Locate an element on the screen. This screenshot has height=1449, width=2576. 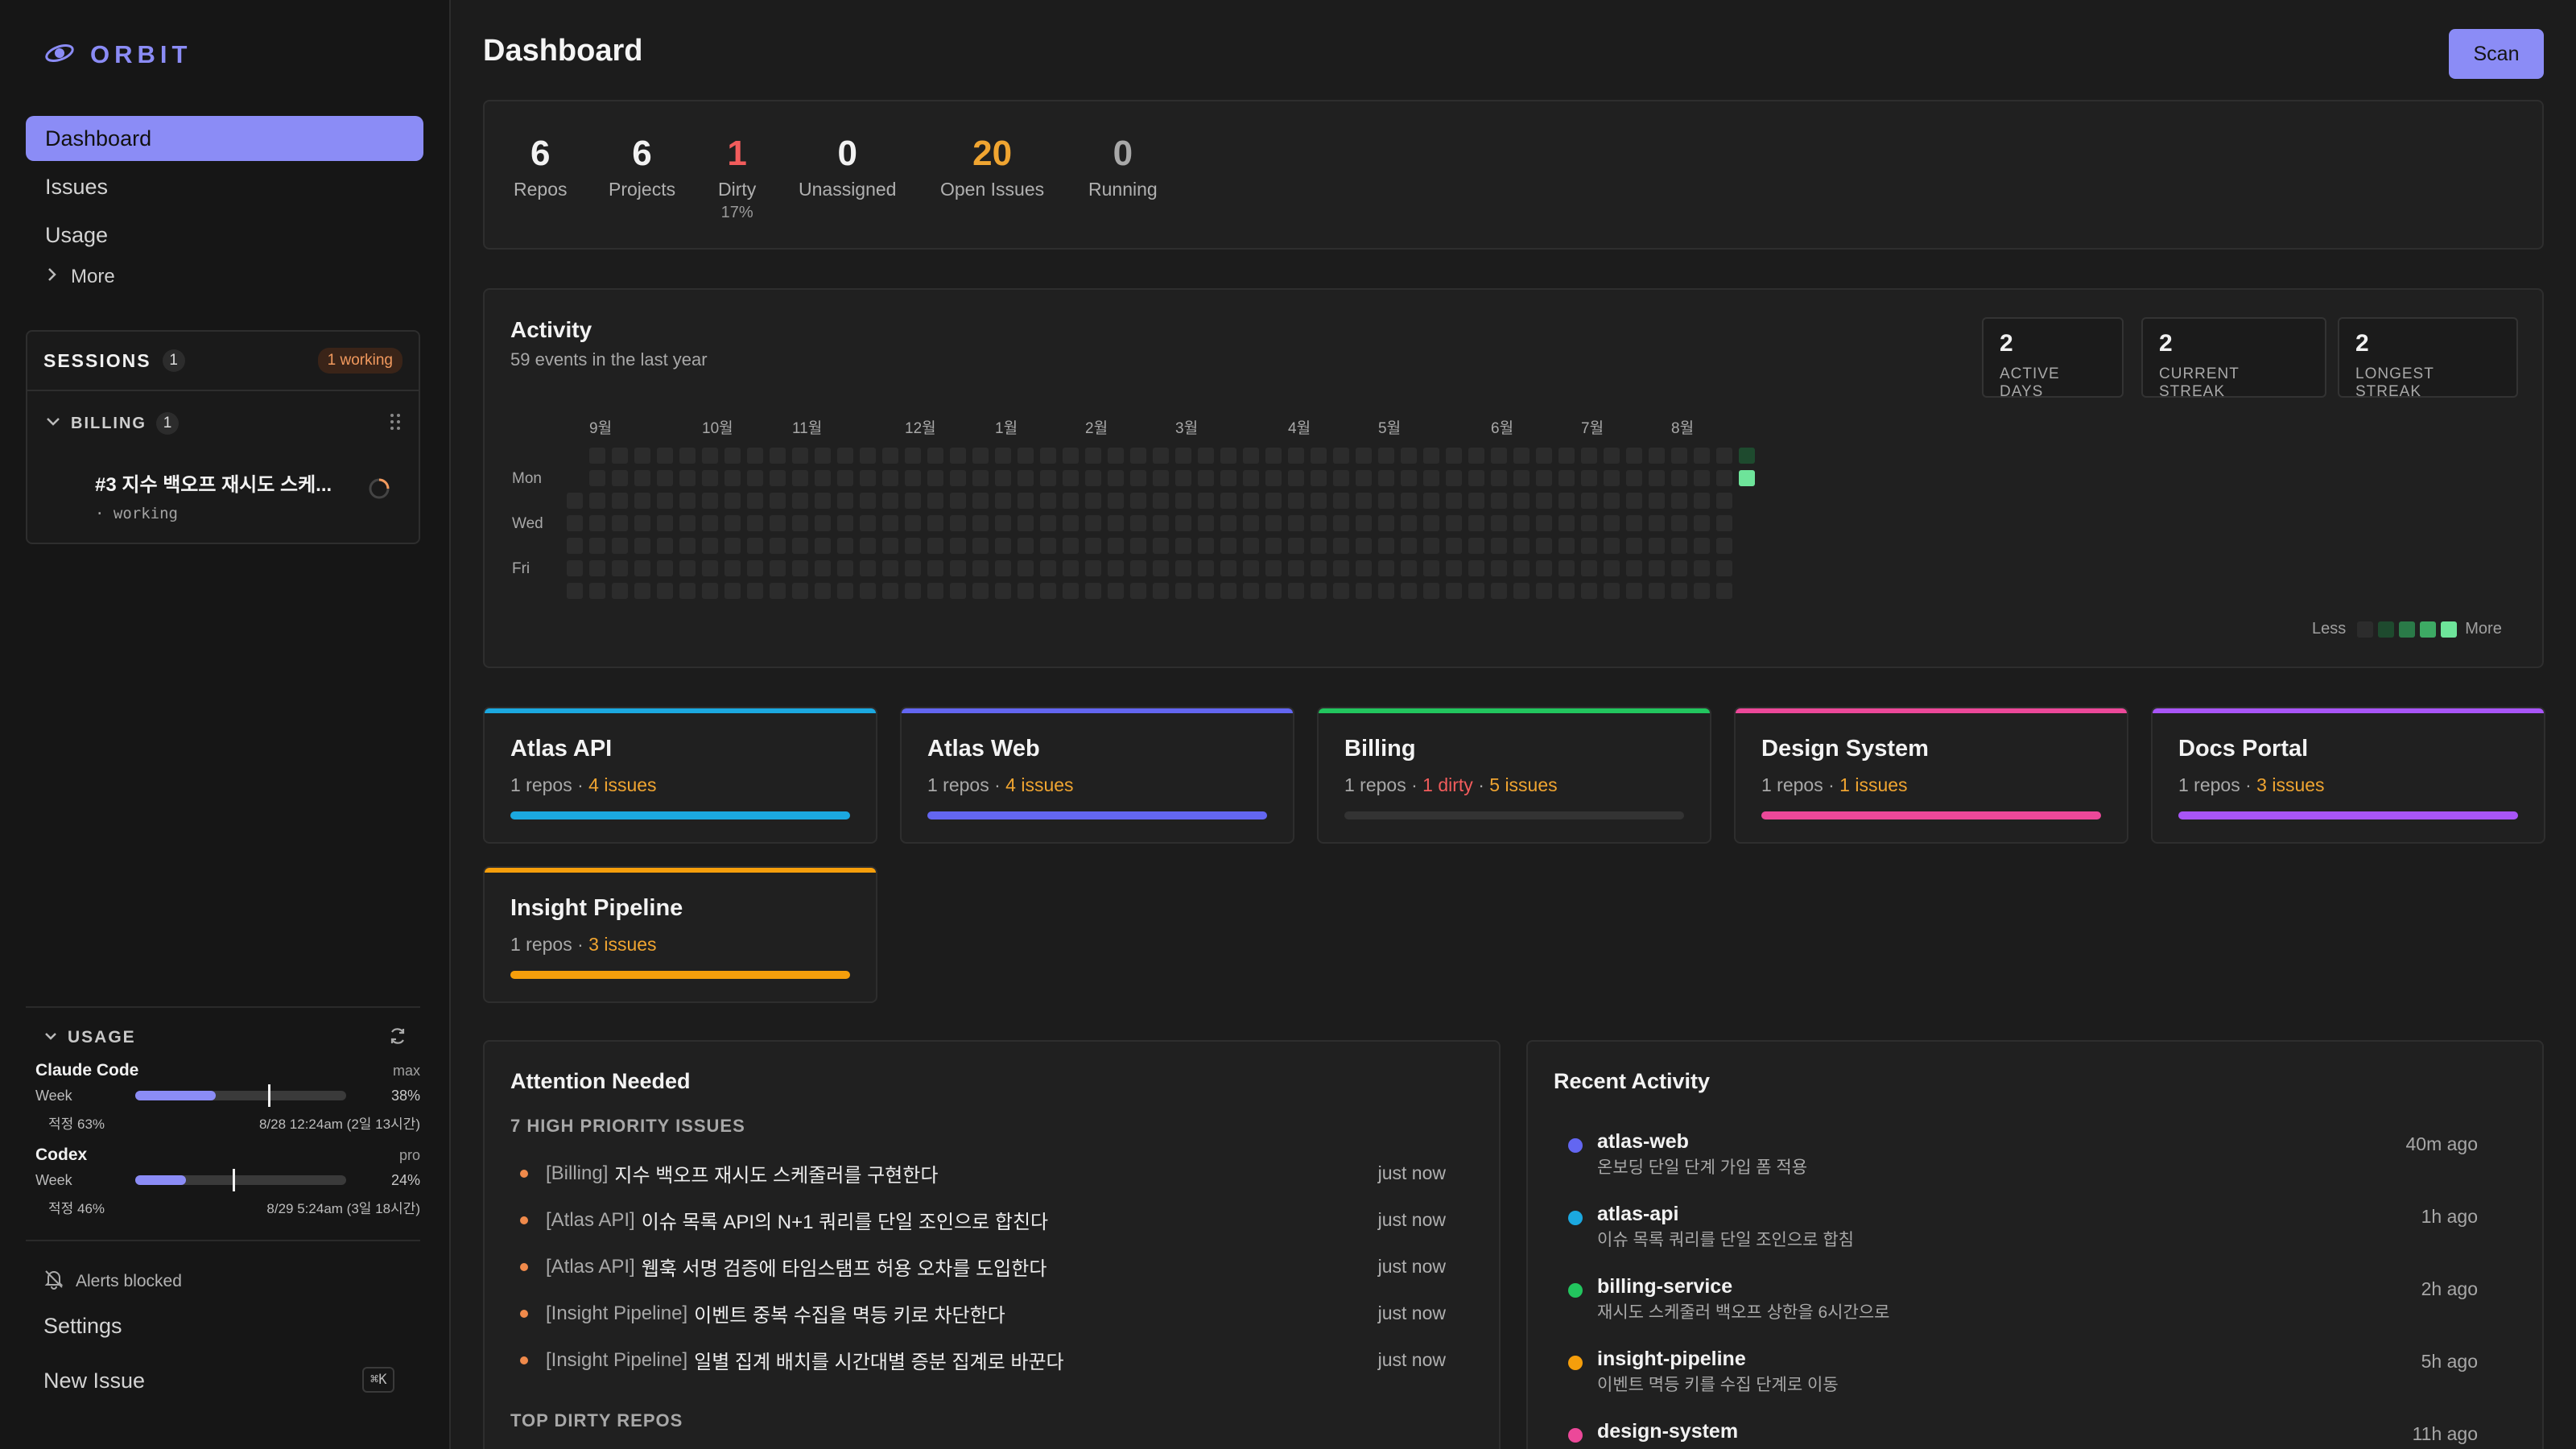
project-card: Insight Pipeline 1 repos · 3 issues is located at coordinates (680, 934).